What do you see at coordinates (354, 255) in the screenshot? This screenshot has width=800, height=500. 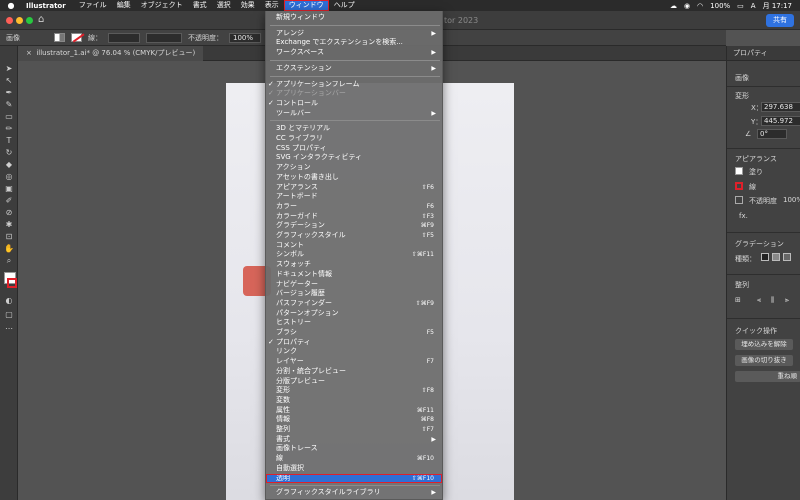 I see `menu-item: シンボル ⇧⌘F11` at bounding box center [354, 255].